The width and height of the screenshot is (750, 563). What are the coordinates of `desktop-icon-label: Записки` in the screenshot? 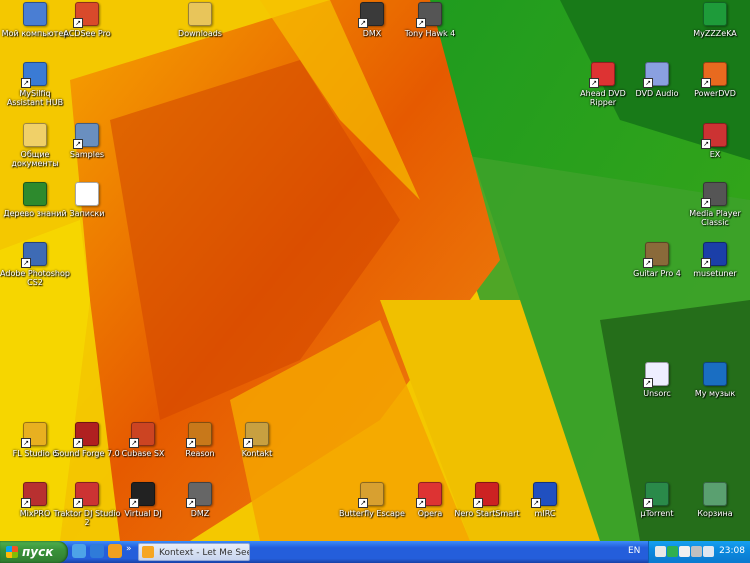 It's located at (87, 213).